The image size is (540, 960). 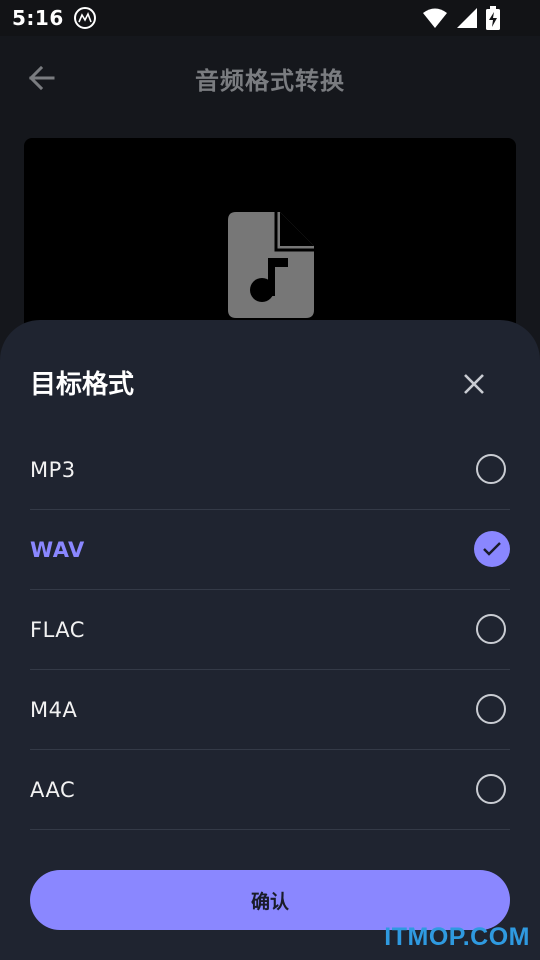 What do you see at coordinates (270, 790) in the screenshot?
I see `option-aac: AAC` at bounding box center [270, 790].